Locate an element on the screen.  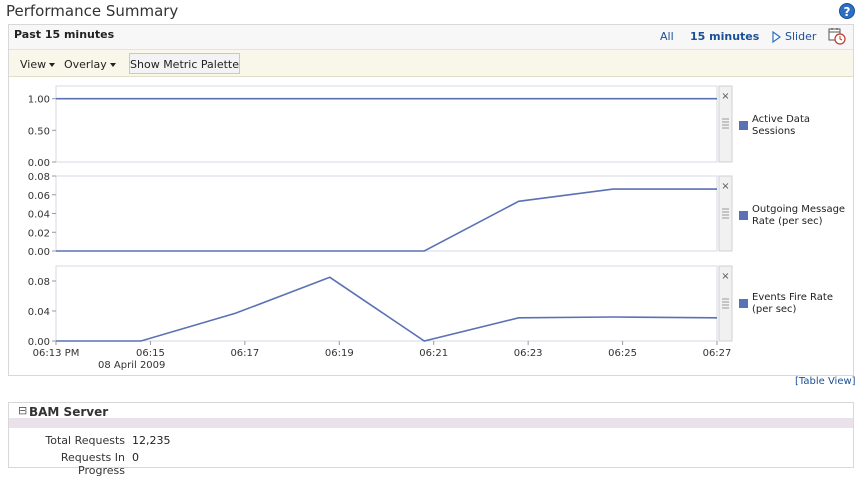
legend-outgoing-message-rate: Outgoing Message Rate (per sec) is located at coordinates (798, 216).